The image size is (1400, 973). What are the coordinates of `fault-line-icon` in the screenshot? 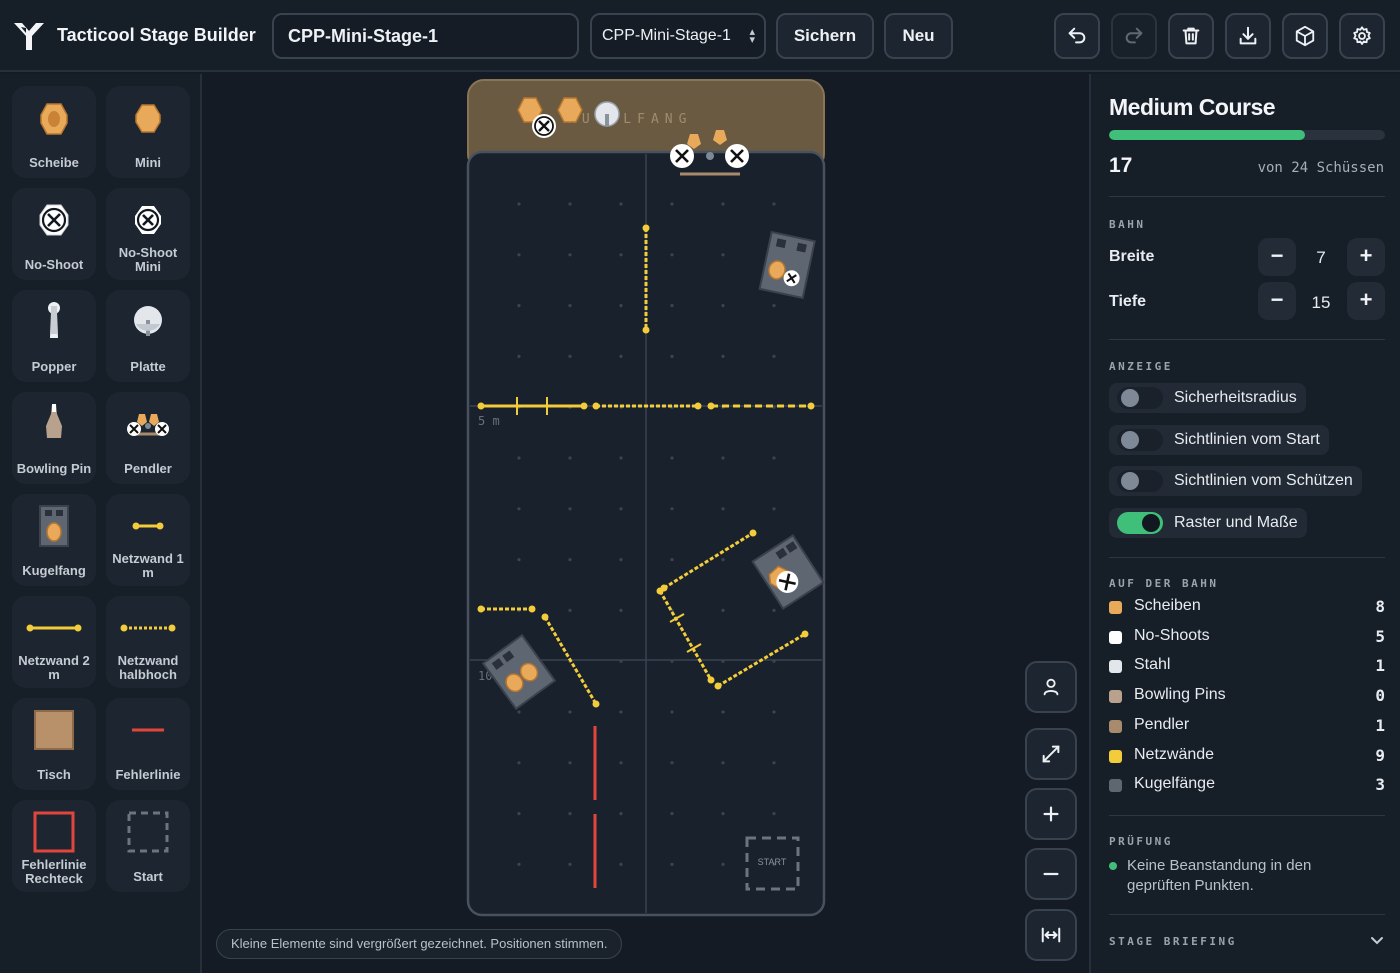 It's located at (148, 730).